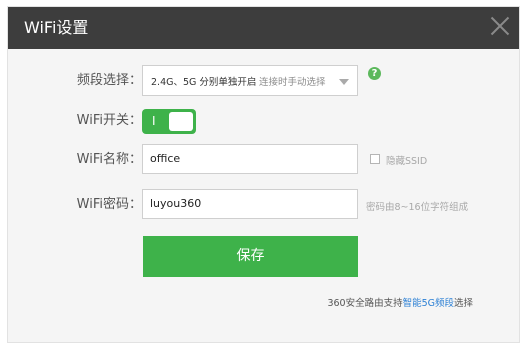  Describe the element at coordinates (417, 207) in the screenshot. I see `password-hint: 密码由8~16位字符组成` at that location.